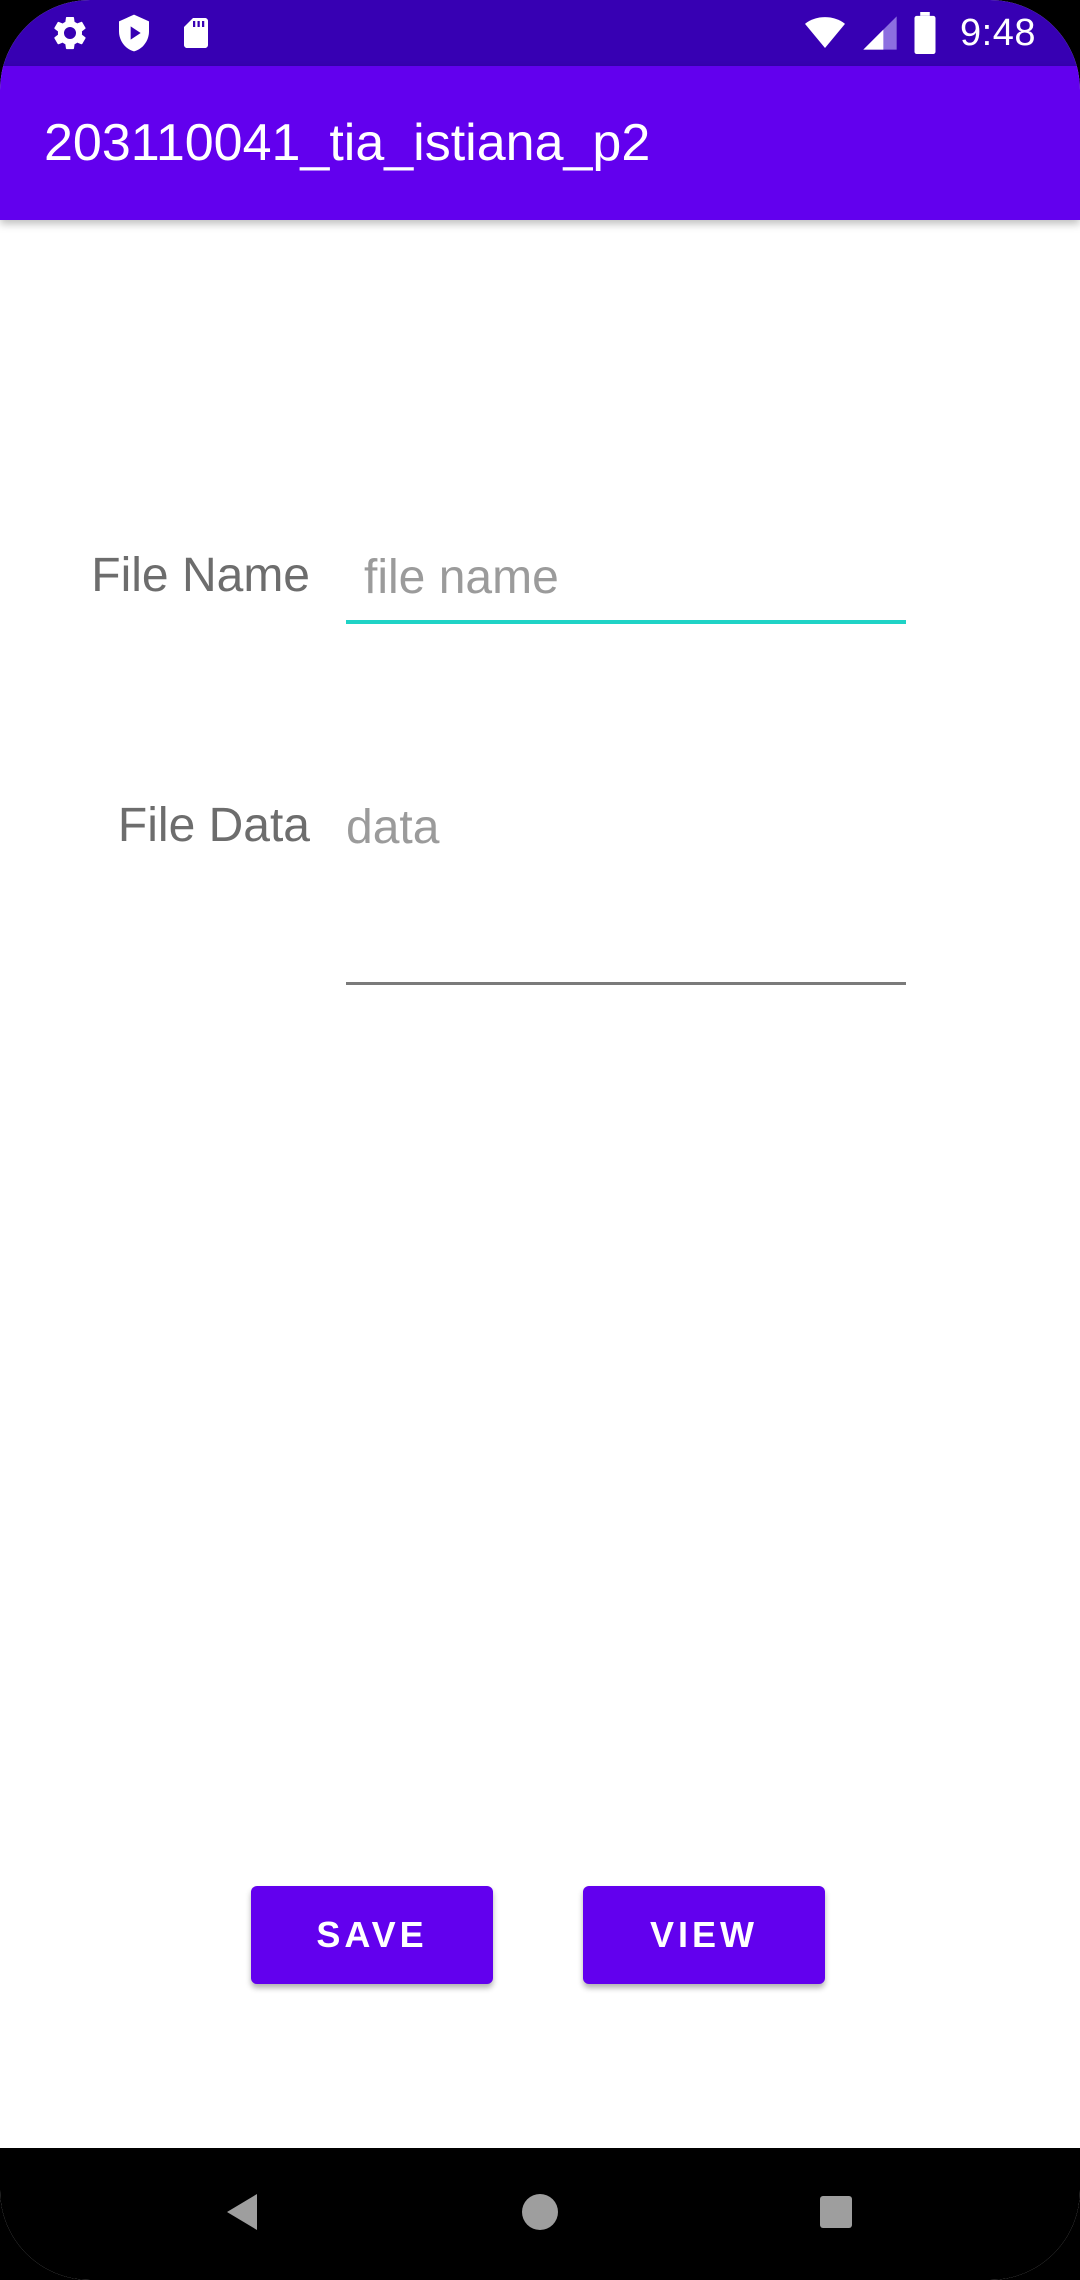 The width and height of the screenshot is (1080, 2280). I want to click on file-name-input, so click(626, 578).